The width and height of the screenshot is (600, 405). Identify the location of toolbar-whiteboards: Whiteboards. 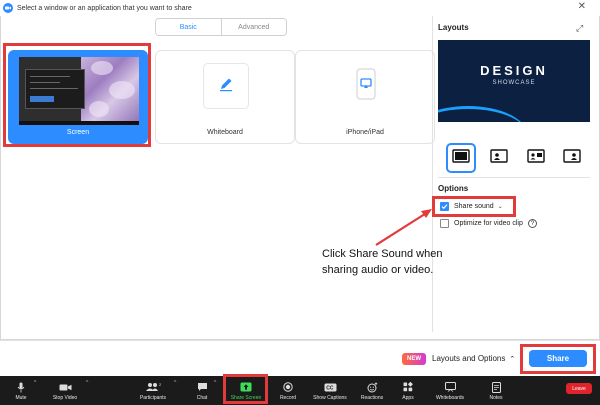
(450, 390).